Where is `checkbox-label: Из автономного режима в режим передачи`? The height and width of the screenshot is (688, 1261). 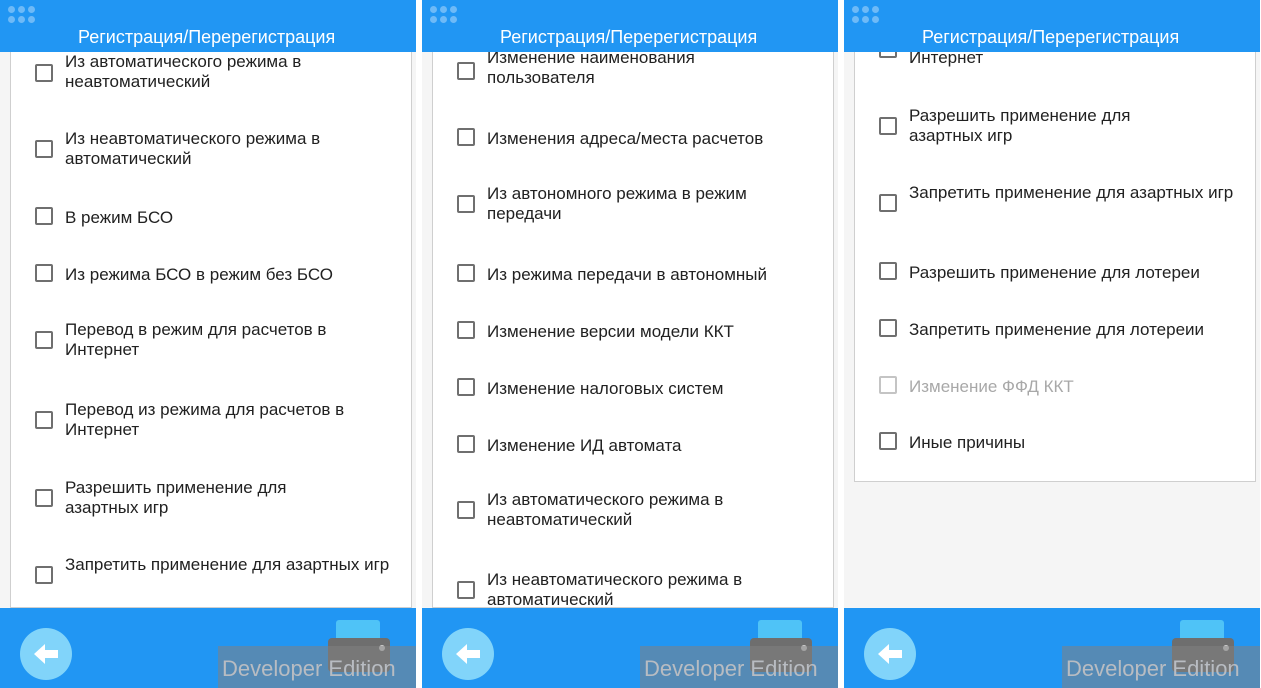 checkbox-label: Из автономного режима в режим передачи is located at coordinates (647, 204).